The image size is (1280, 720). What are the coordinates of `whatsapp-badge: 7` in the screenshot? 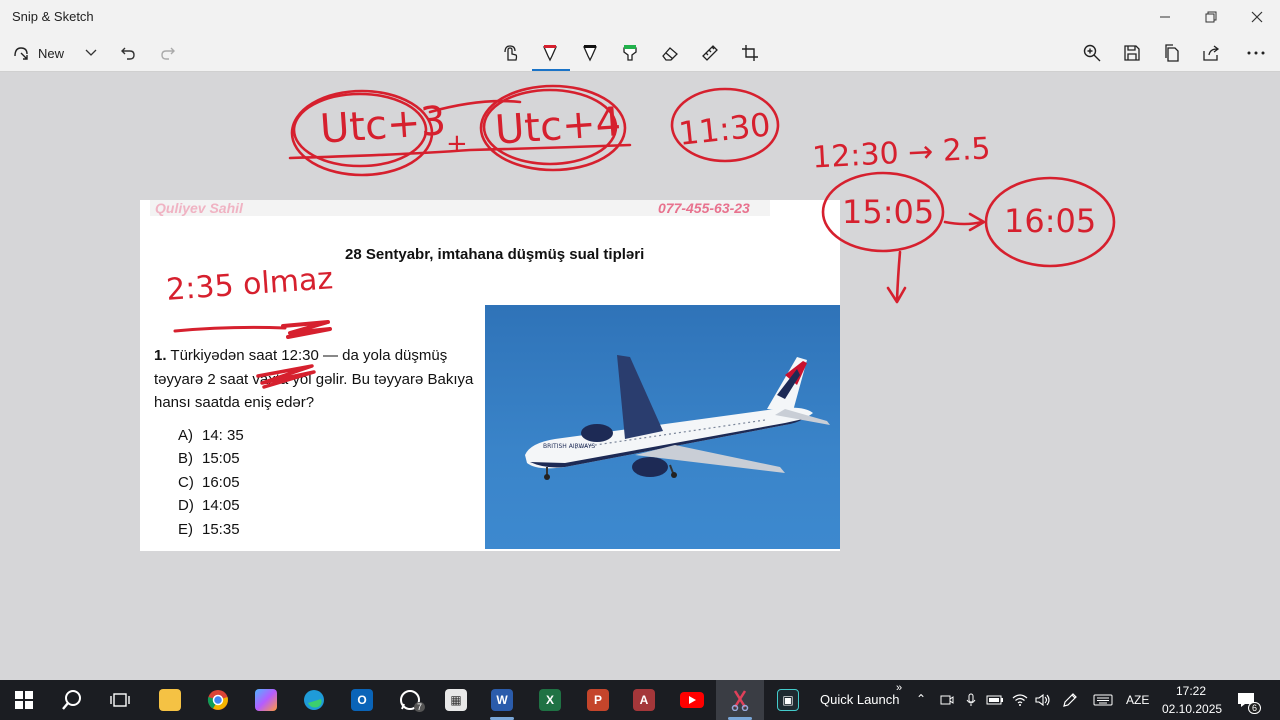 It's located at (420, 707).